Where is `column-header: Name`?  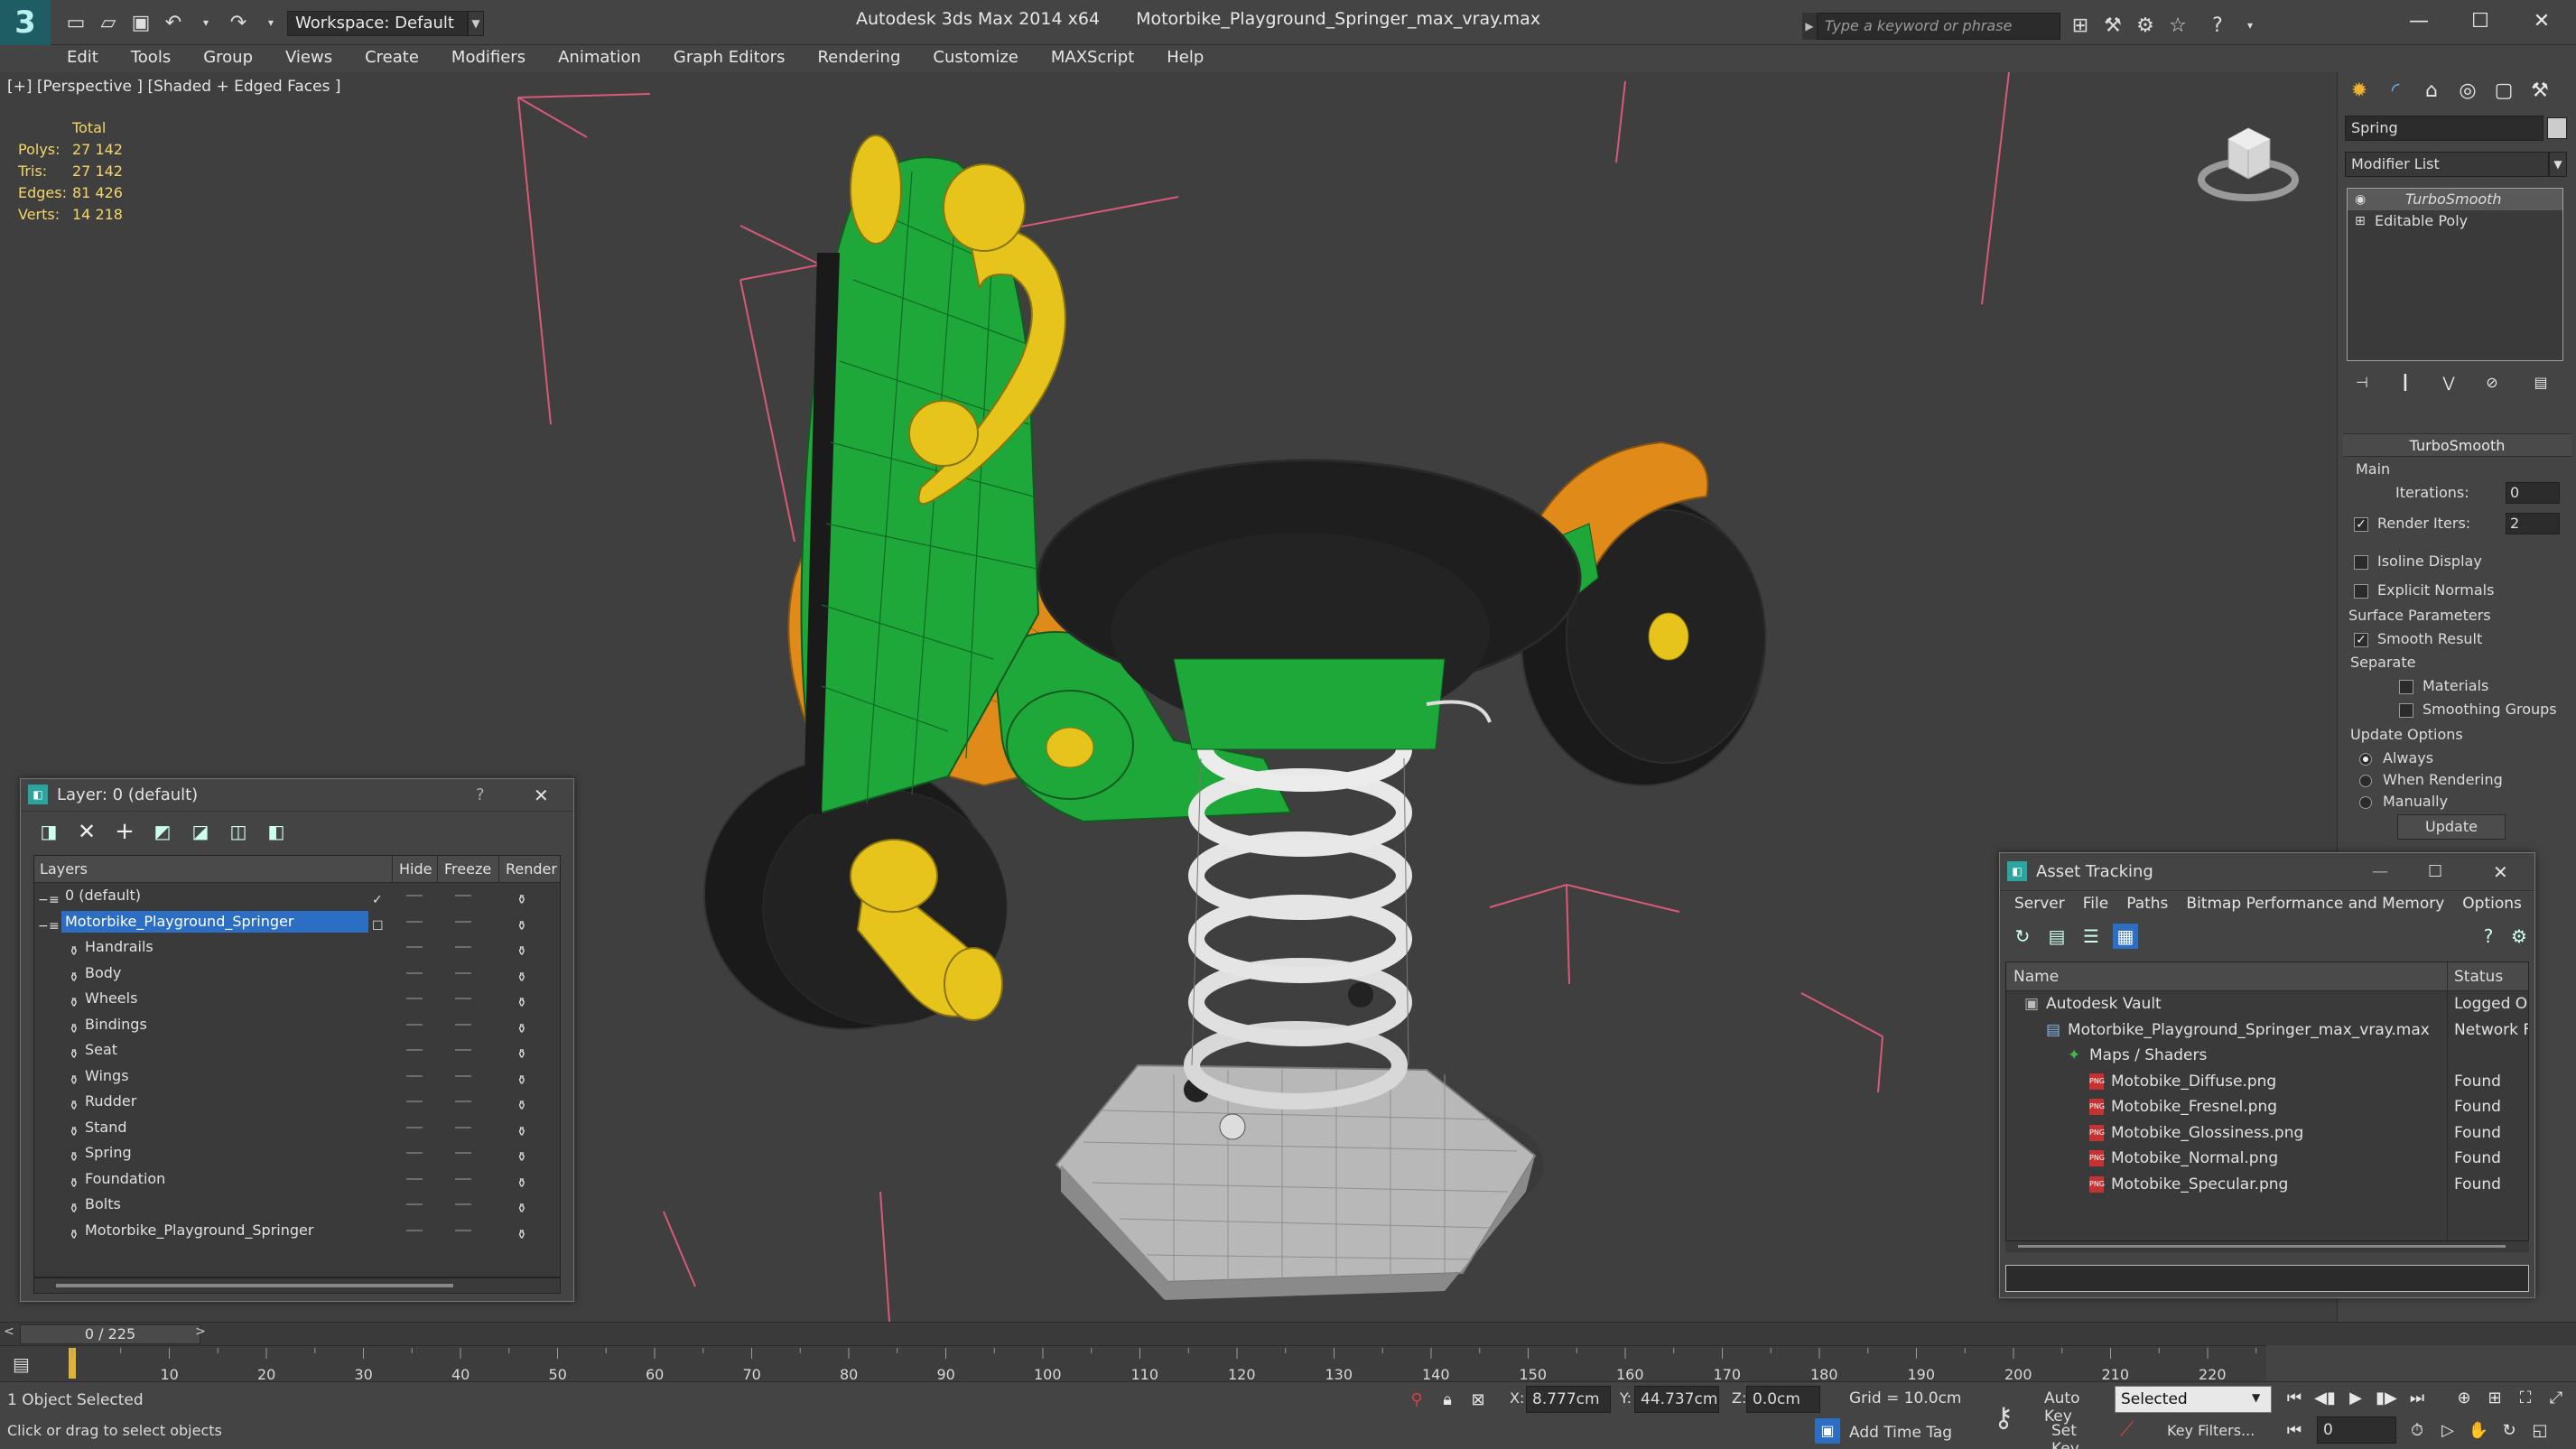 column-header: Name is located at coordinates (2036, 976).